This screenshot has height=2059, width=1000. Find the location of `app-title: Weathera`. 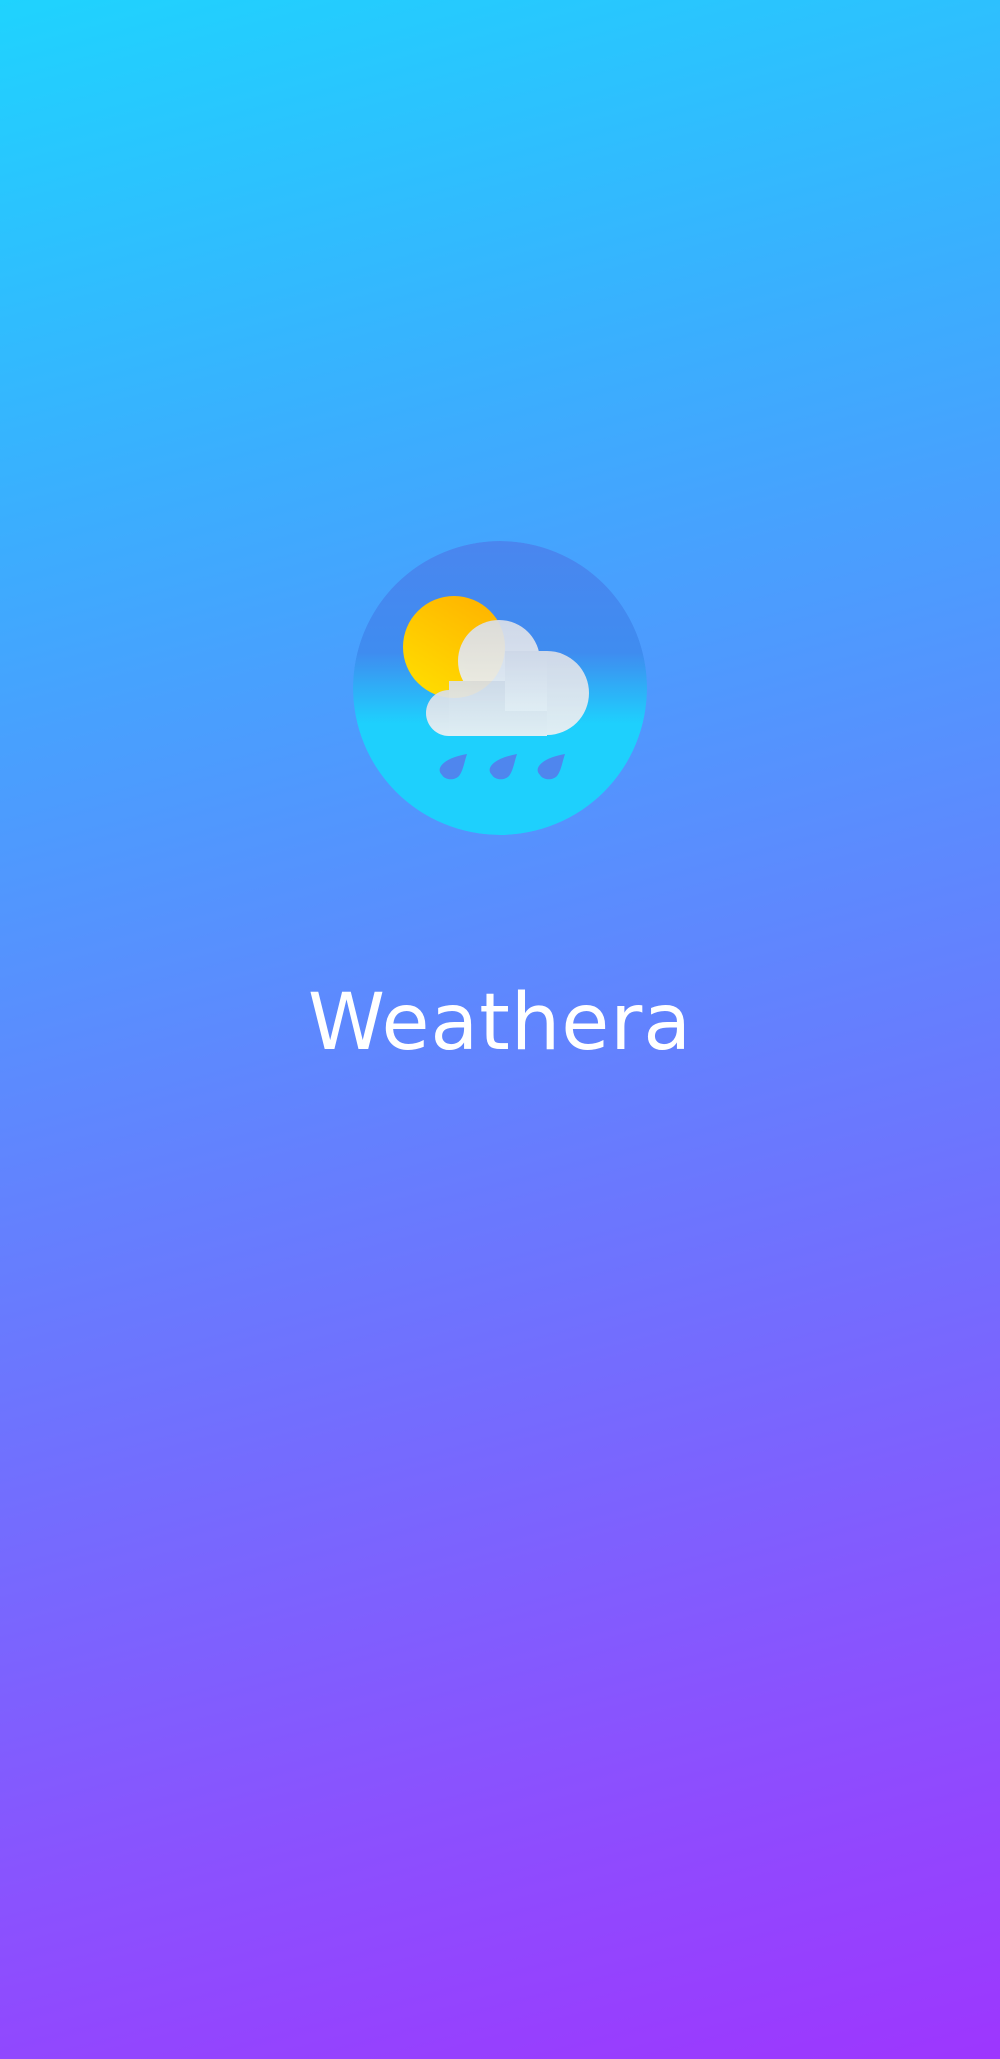

app-title: Weathera is located at coordinates (500, 1023).